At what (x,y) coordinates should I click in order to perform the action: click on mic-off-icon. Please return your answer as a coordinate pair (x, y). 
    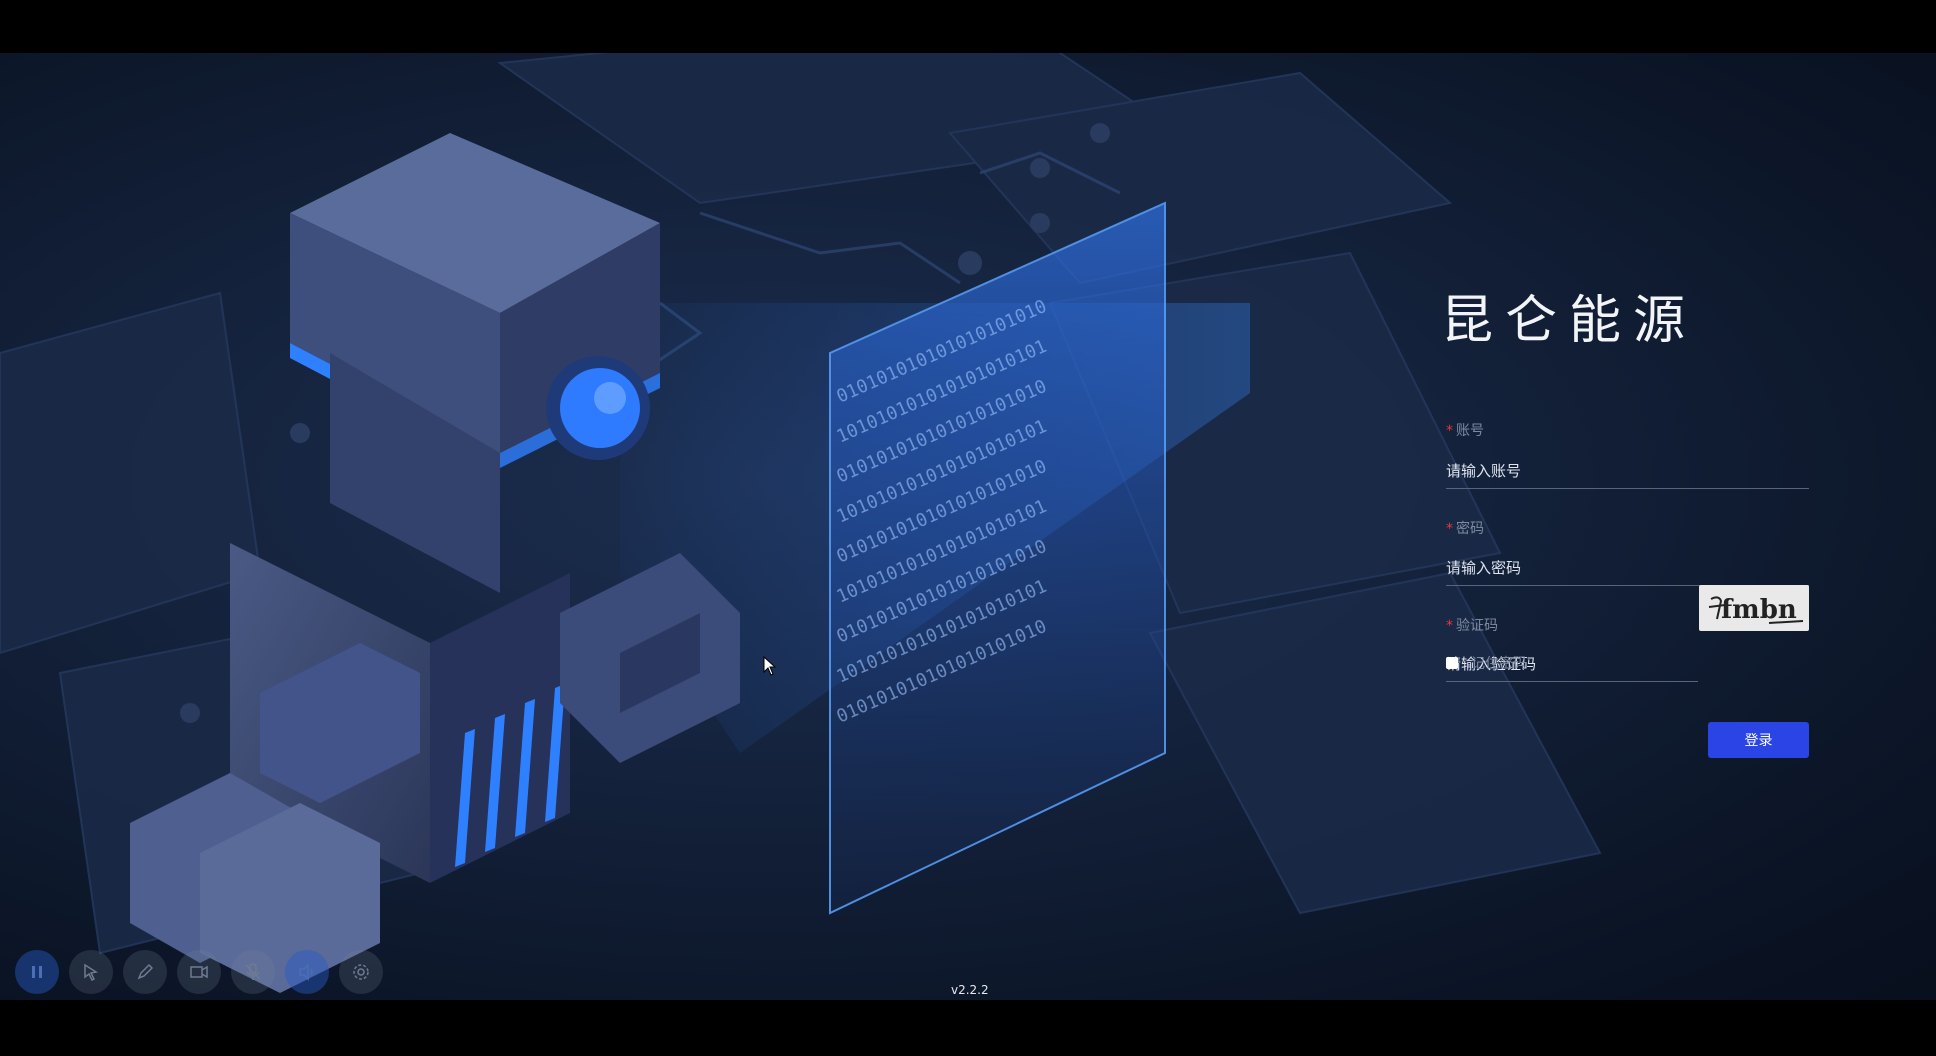
    Looking at the image, I should click on (253, 971).